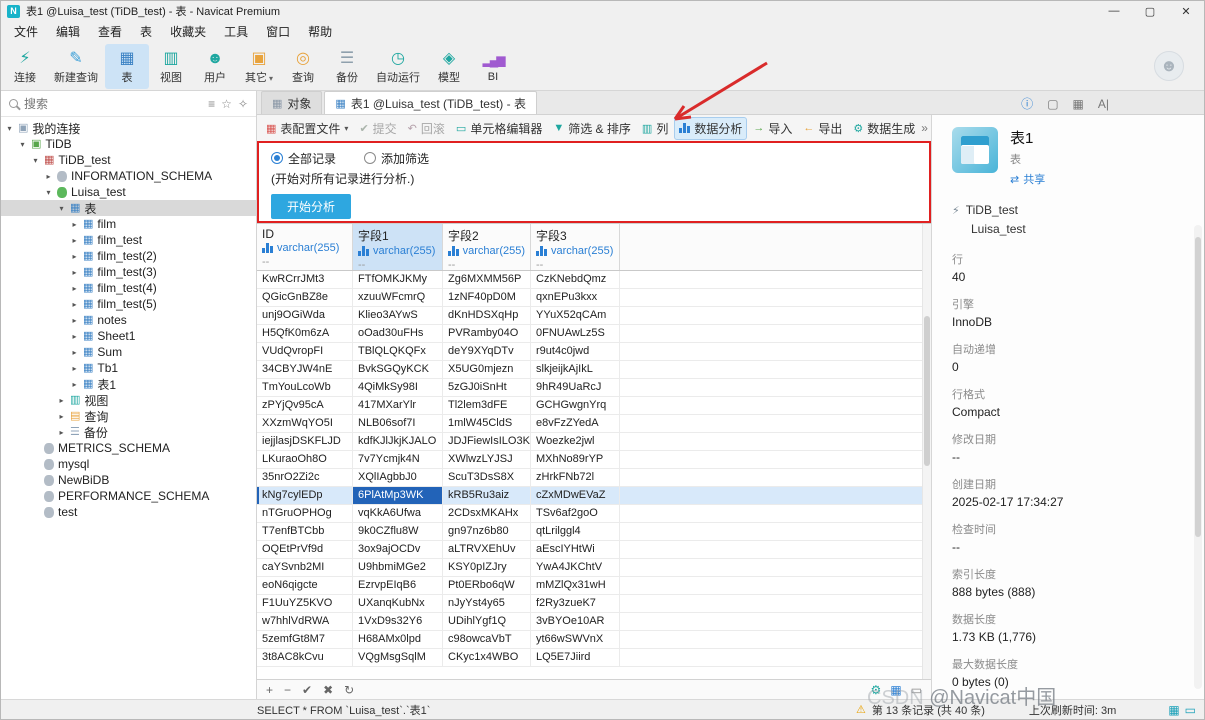 The height and width of the screenshot is (720, 1205). Describe the element at coordinates (487, 531) in the screenshot. I see `table-cell: gn97nz6b80` at that location.